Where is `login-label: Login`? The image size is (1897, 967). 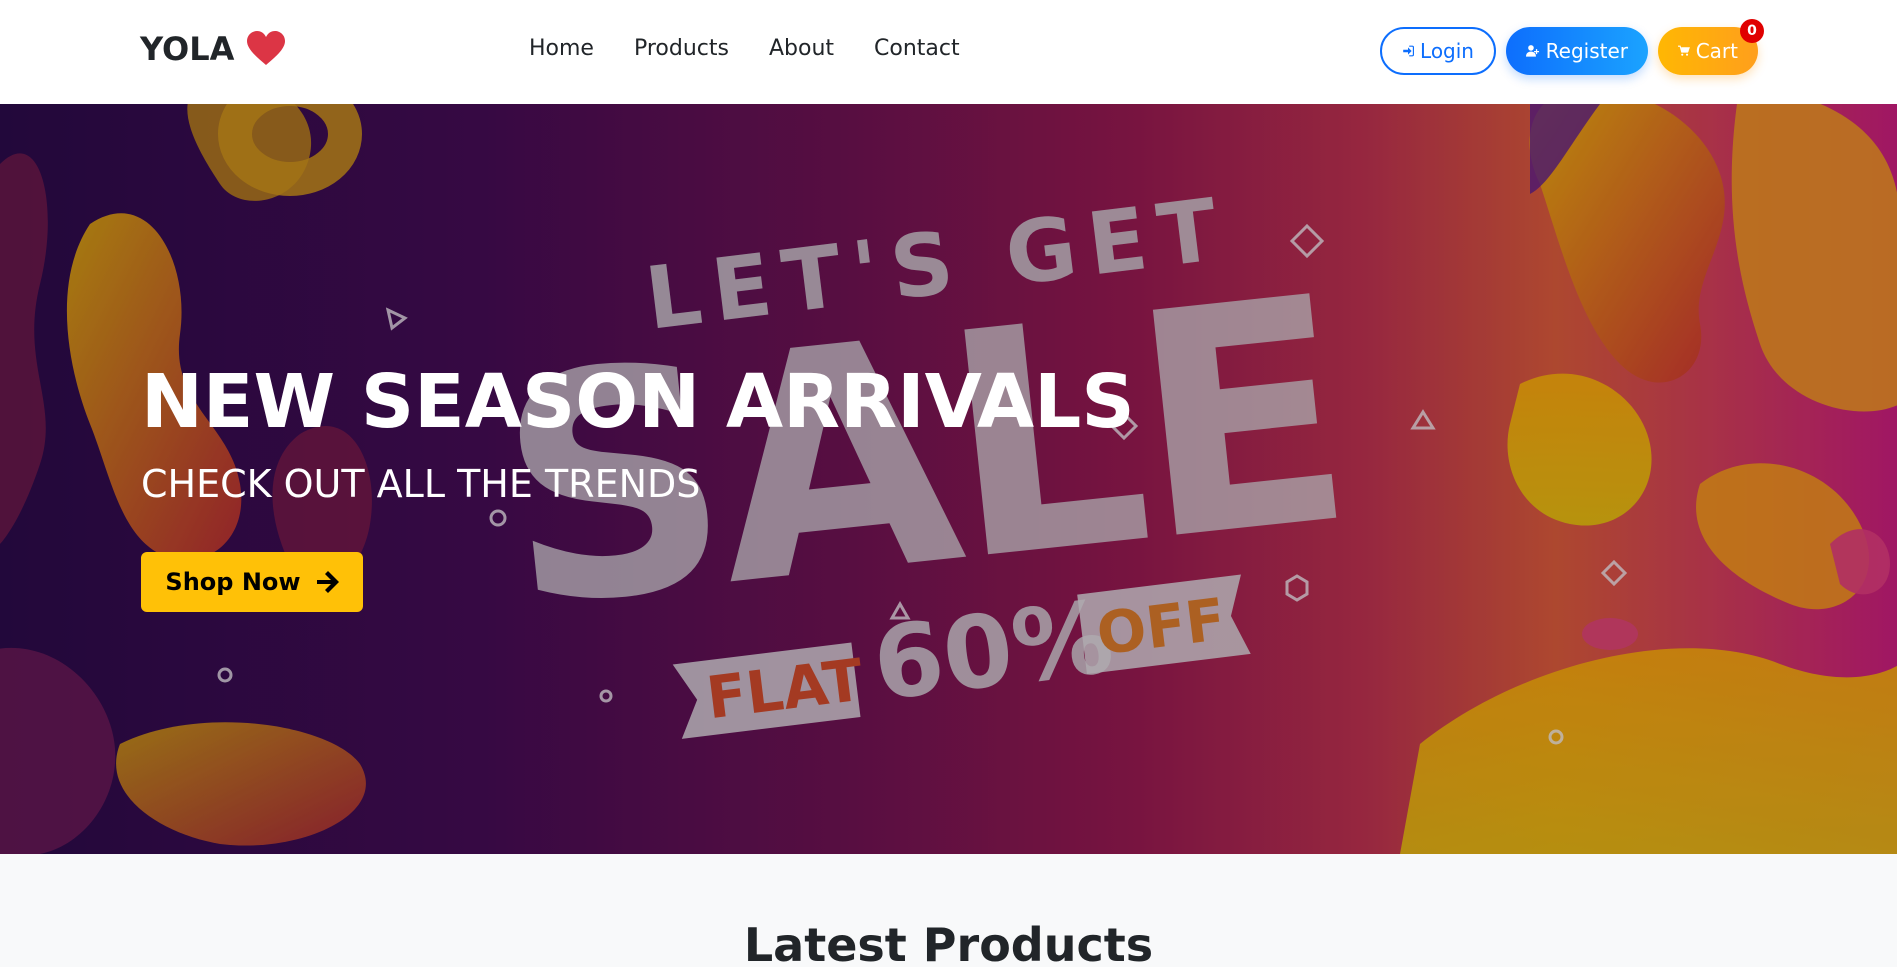 login-label: Login is located at coordinates (1447, 51).